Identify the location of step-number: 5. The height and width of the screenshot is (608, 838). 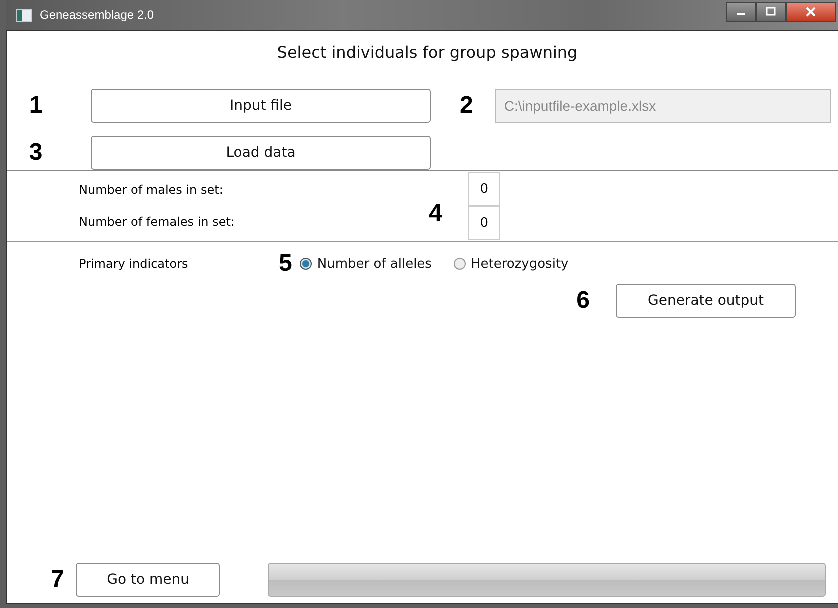
(285, 264).